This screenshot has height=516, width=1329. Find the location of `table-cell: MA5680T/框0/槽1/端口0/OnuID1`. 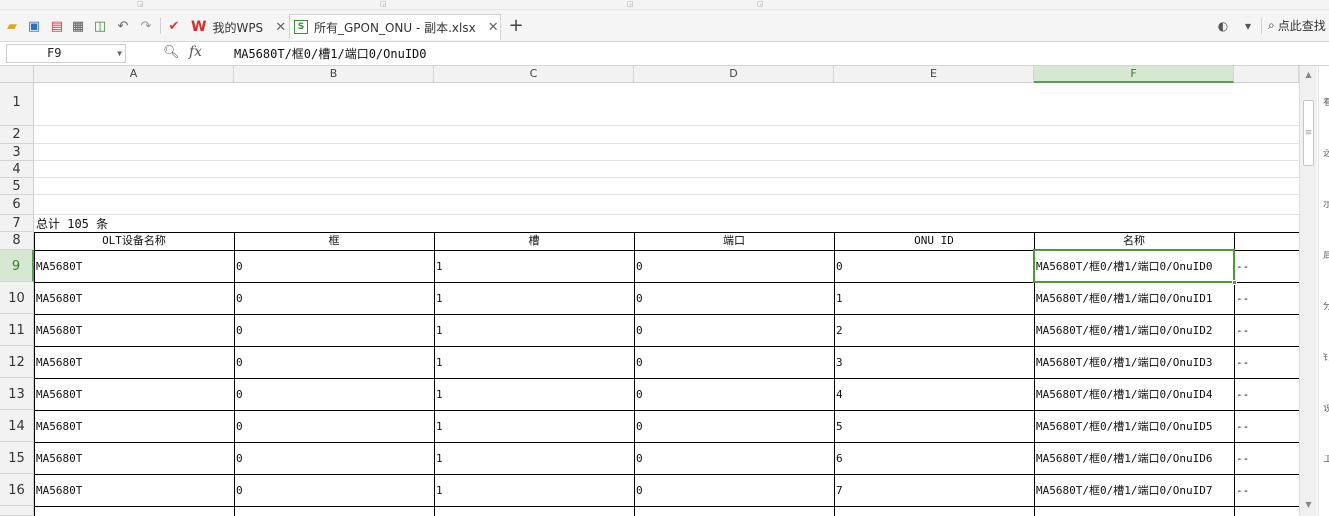

table-cell: MA5680T/框0/槽1/端口0/OnuID1 is located at coordinates (1134, 298).